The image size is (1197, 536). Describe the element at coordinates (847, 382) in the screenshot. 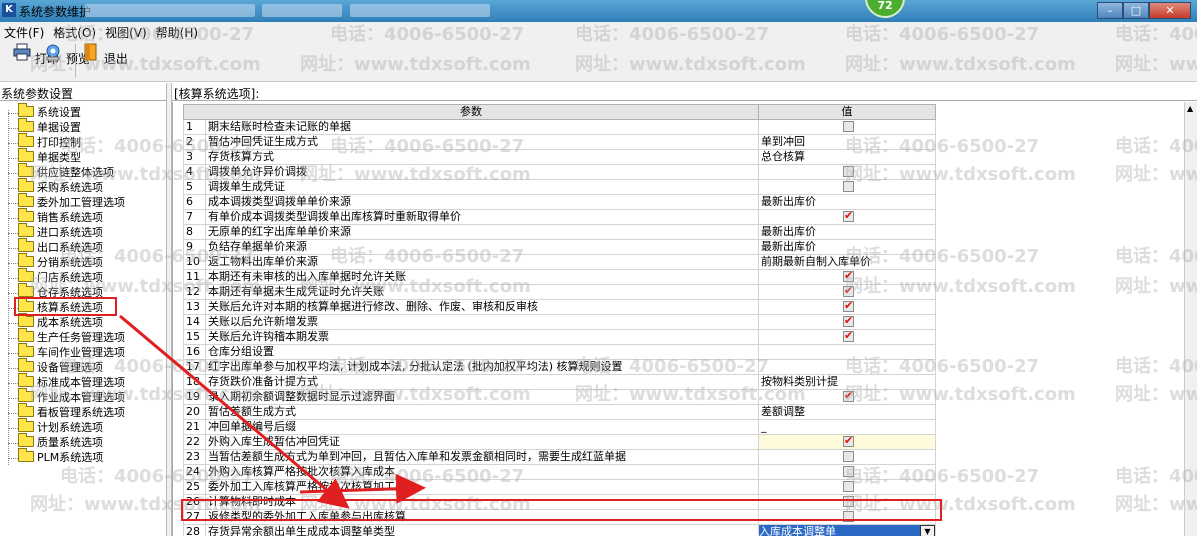

I see `param-value: 按物料类别计提` at that location.